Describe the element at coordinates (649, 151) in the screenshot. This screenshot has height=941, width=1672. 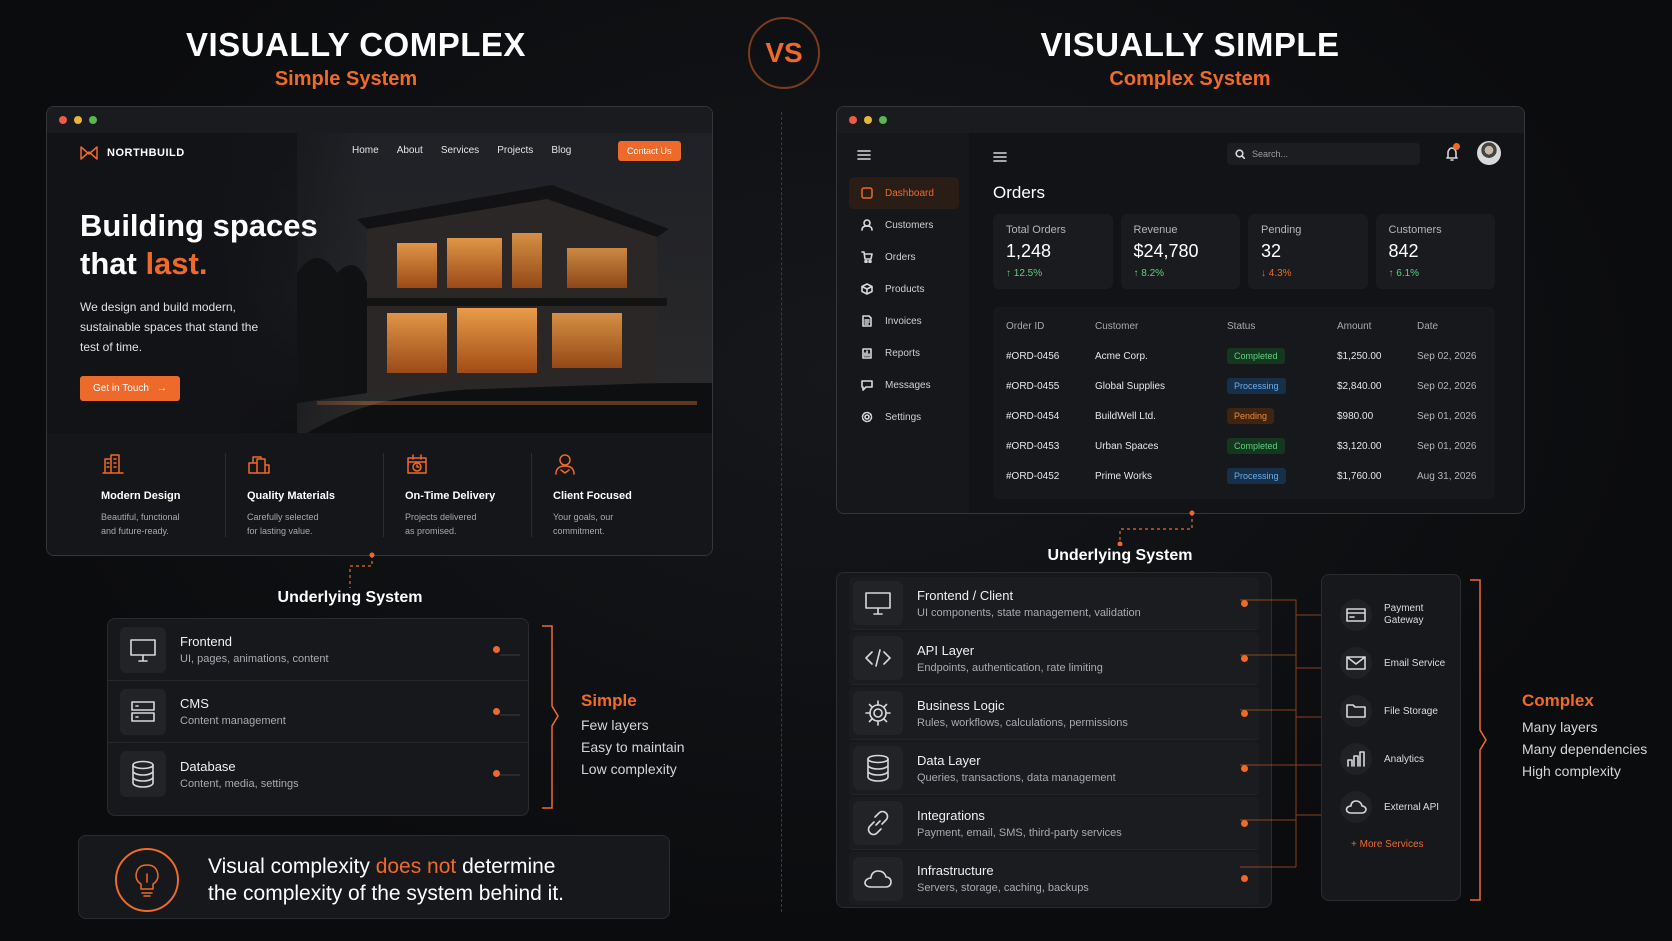
I see `contact-button: Contact Us` at that location.